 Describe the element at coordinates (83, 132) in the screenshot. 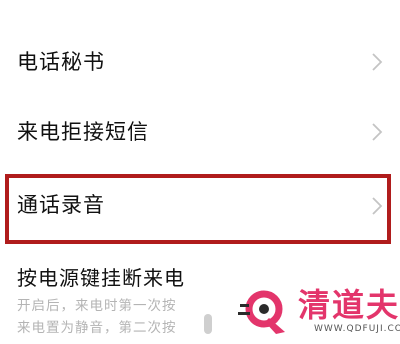

I see `settings-item-label: 来电拒接短信` at that location.